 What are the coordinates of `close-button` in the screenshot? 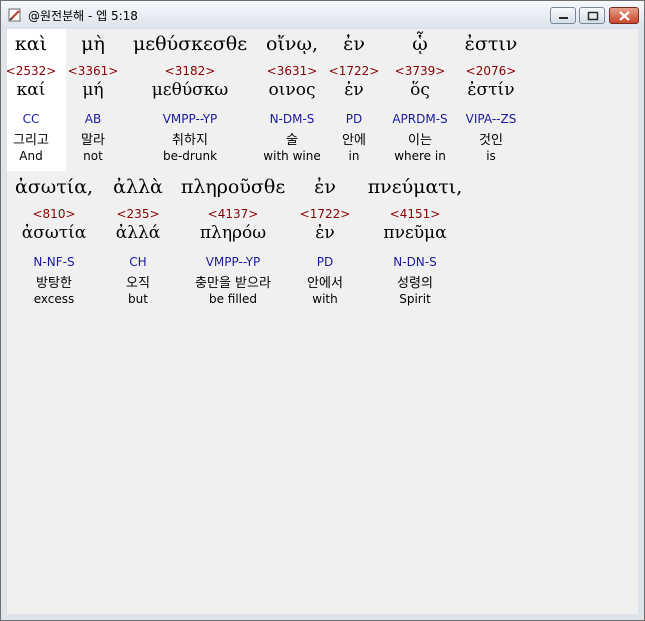 It's located at (624, 15).